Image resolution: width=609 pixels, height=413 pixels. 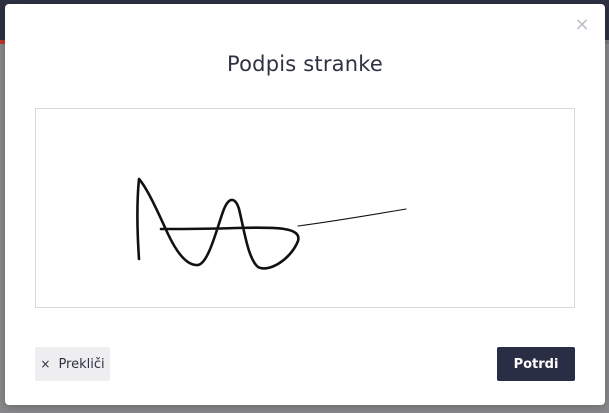 I want to click on cancel-button: × Prekliči, so click(x=72, y=364).